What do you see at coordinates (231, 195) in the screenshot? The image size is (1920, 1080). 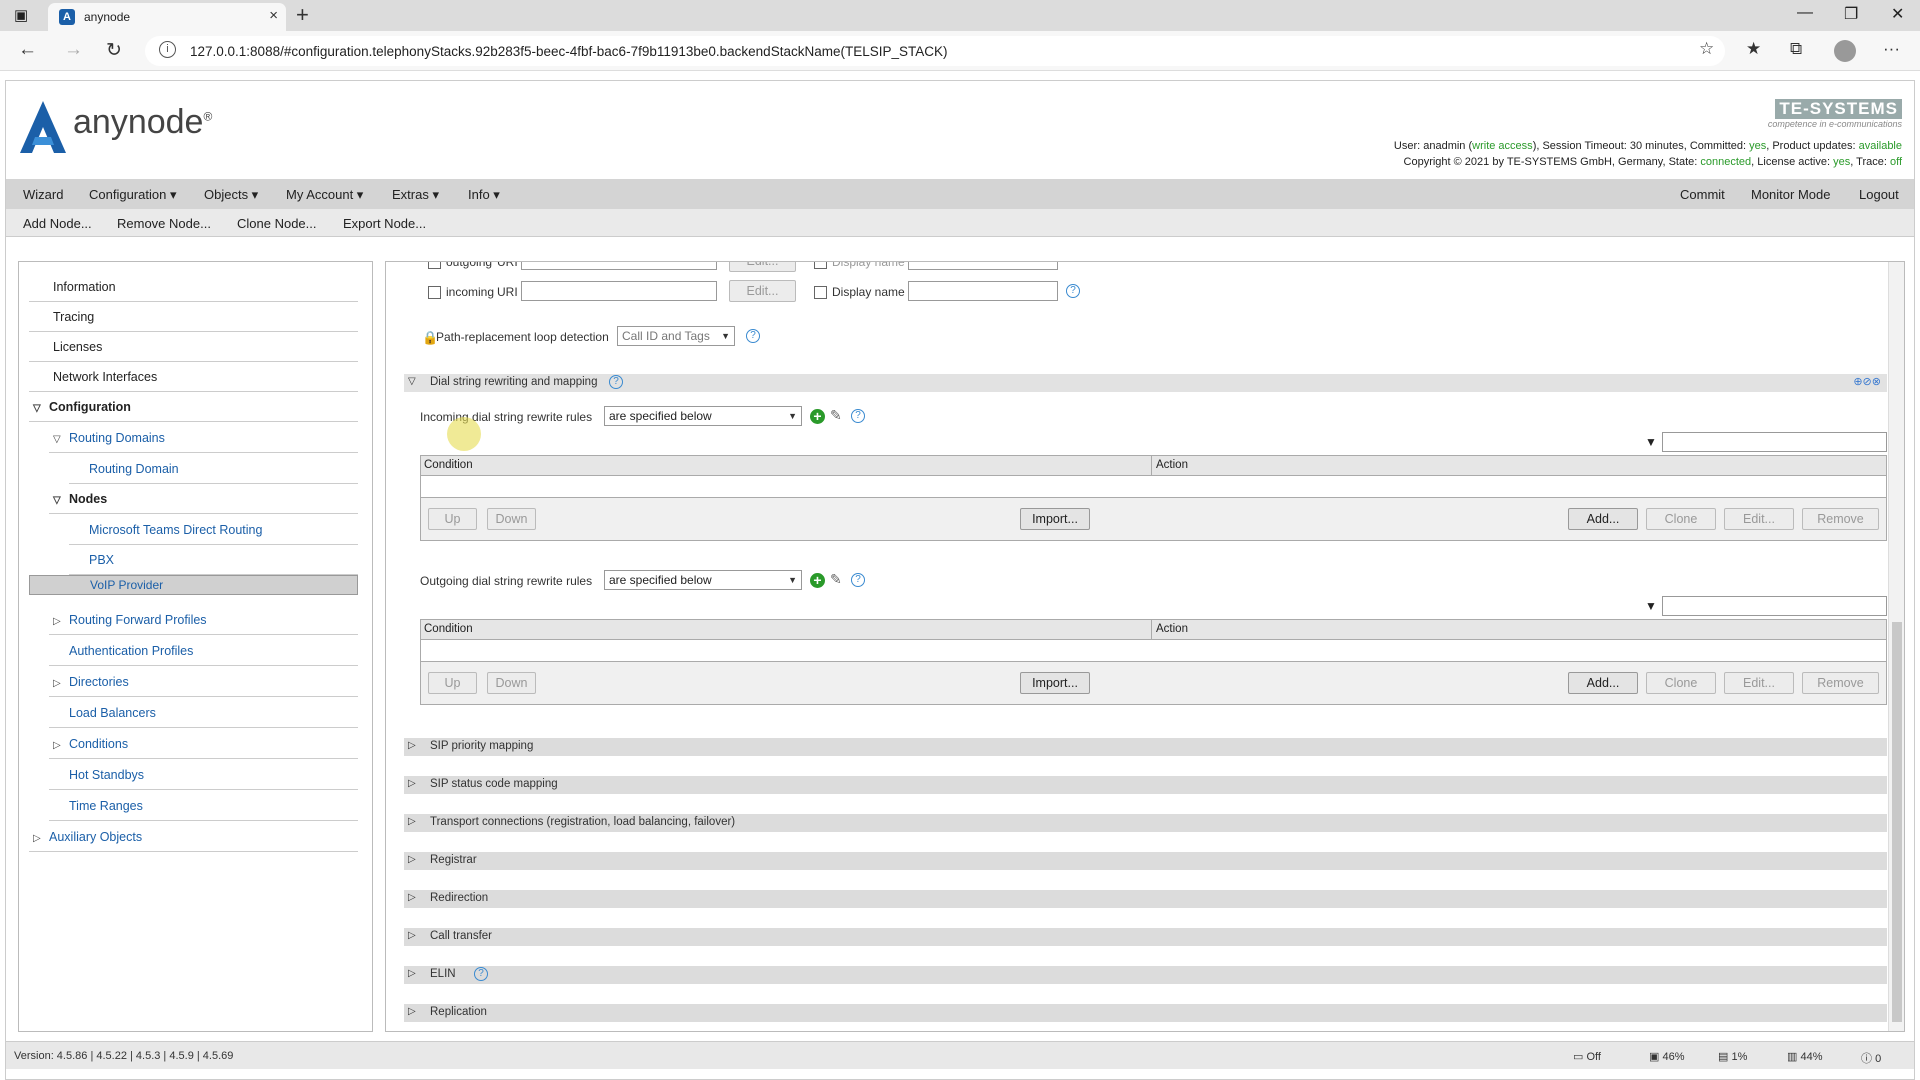 I see `menu-objects: Objects ▾` at bounding box center [231, 195].